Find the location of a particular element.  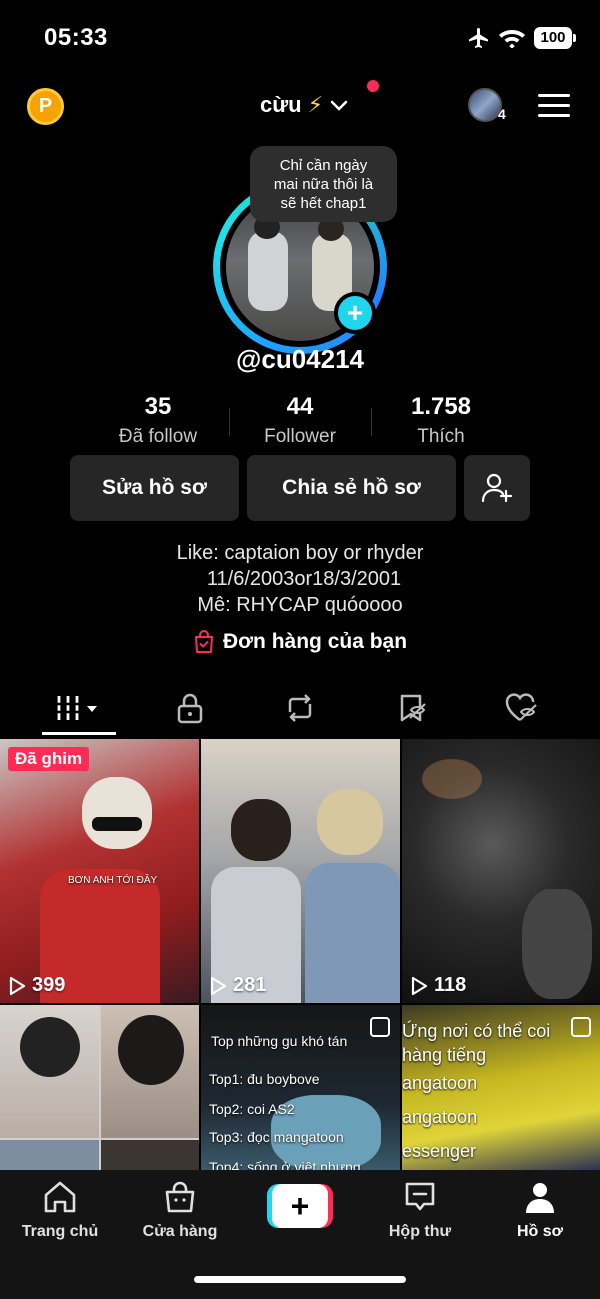

tab-private is located at coordinates (190, 708).